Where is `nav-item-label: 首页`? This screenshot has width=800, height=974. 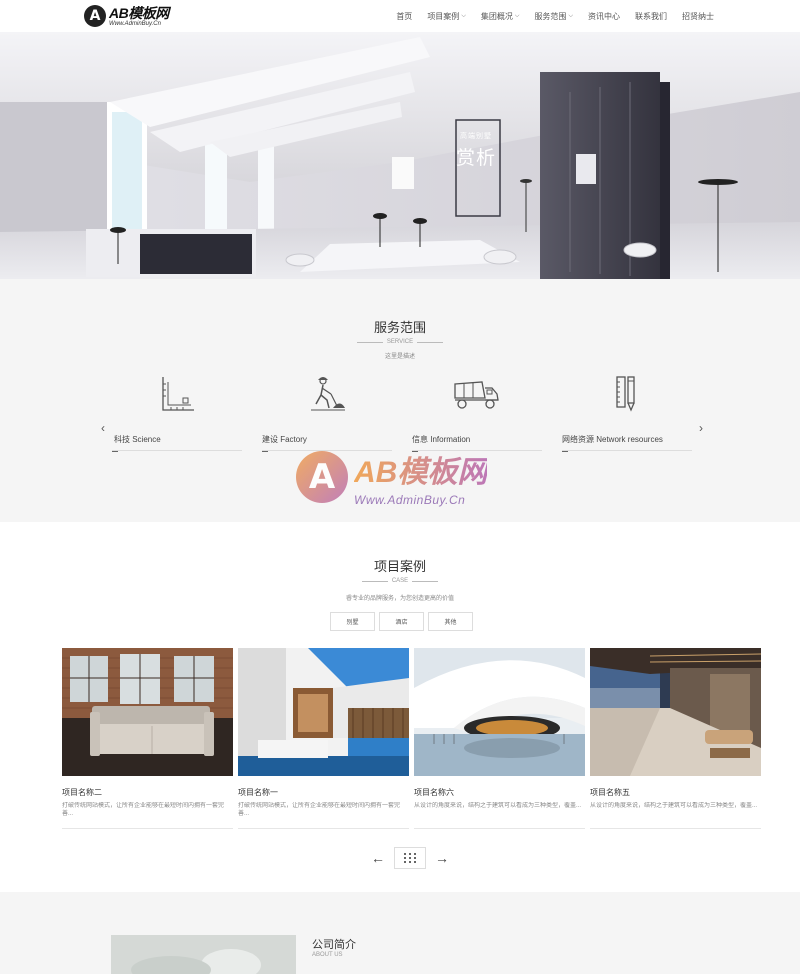 nav-item-label: 首页 is located at coordinates (404, 16).